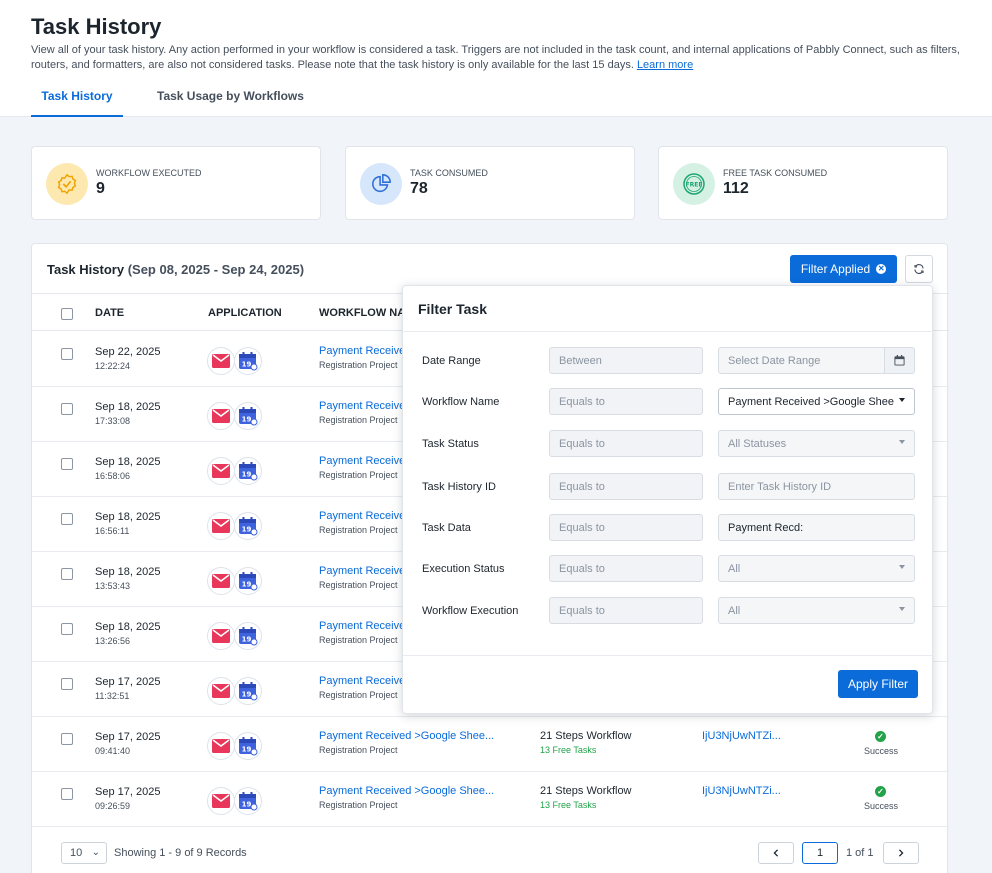 The width and height of the screenshot is (992, 873). What do you see at coordinates (843, 269) in the screenshot?
I see `filter-applied-button: Filter Applied ✕` at bounding box center [843, 269].